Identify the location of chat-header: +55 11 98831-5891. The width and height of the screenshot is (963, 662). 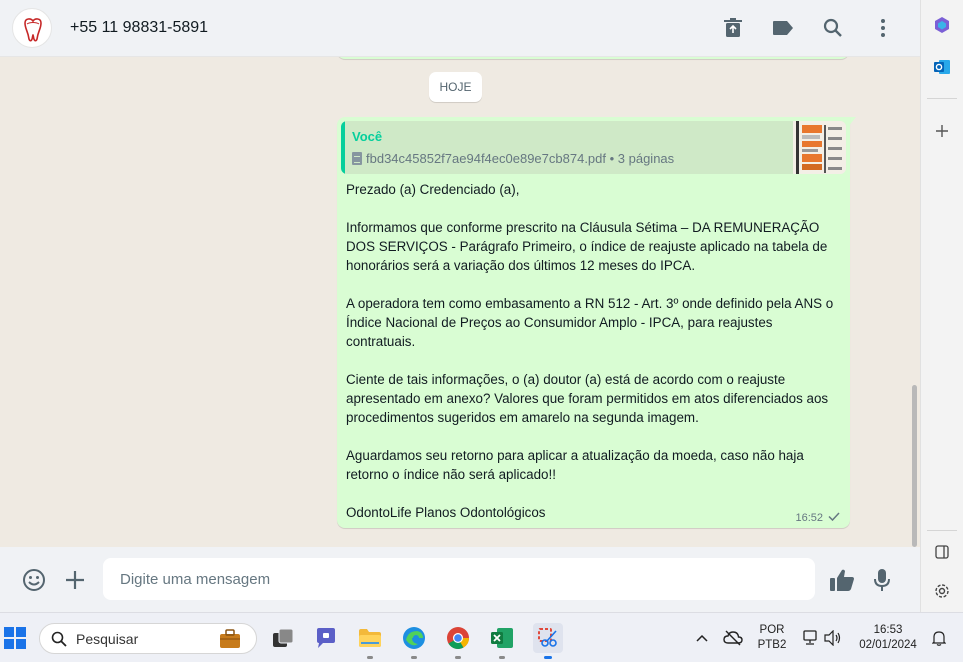
(460, 28).